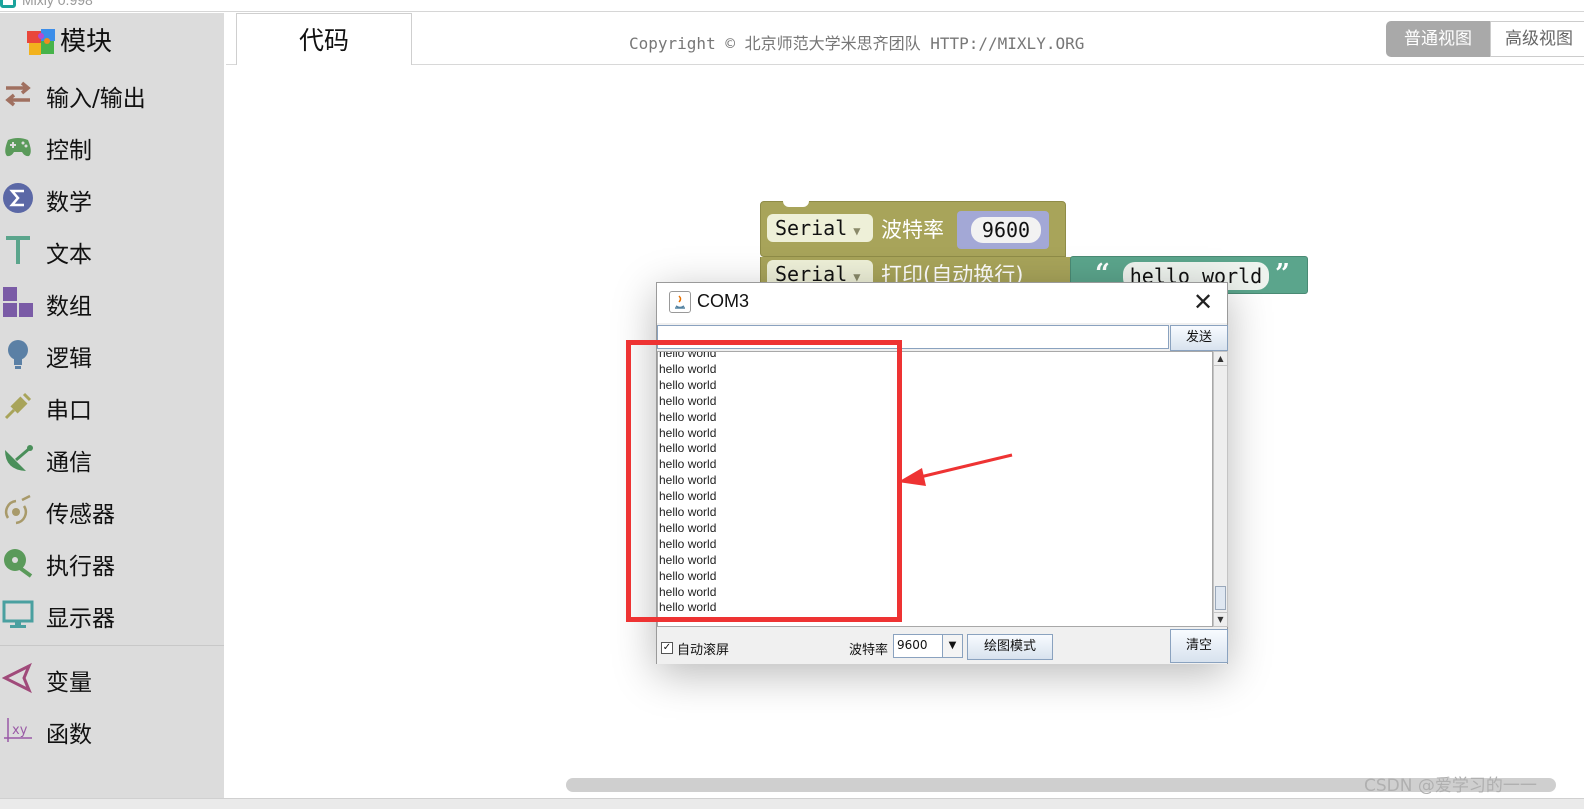  What do you see at coordinates (1450, 786) in the screenshot?
I see `watermark-text: CSDN @爱学习的一一` at bounding box center [1450, 786].